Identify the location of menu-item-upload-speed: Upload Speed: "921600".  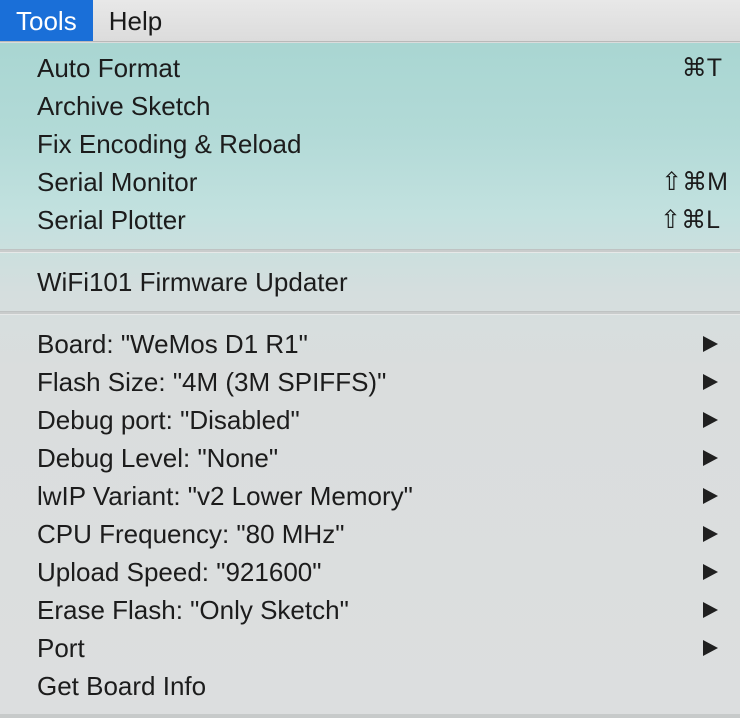
(370, 572).